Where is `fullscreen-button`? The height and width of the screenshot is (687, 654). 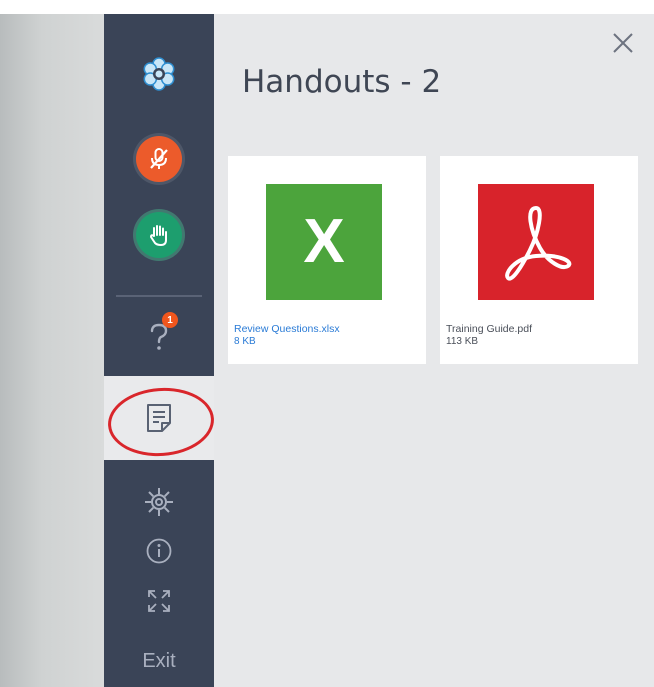
fullscreen-button is located at coordinates (159, 601).